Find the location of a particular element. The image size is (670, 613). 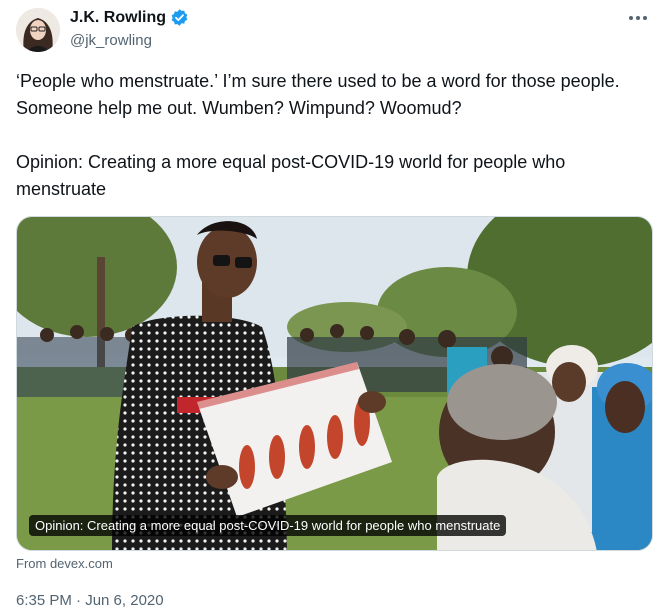

card-source-link: From devex.com is located at coordinates (64, 563).